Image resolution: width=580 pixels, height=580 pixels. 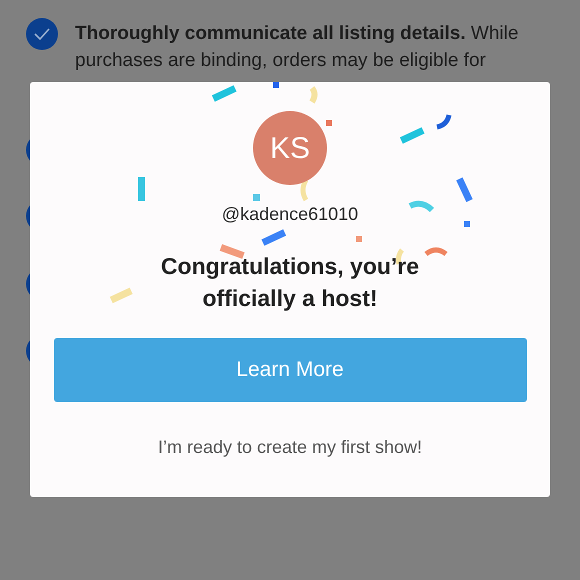 What do you see at coordinates (290, 282) in the screenshot?
I see `dialog-title: Congratulations, you’re officially a host!` at bounding box center [290, 282].